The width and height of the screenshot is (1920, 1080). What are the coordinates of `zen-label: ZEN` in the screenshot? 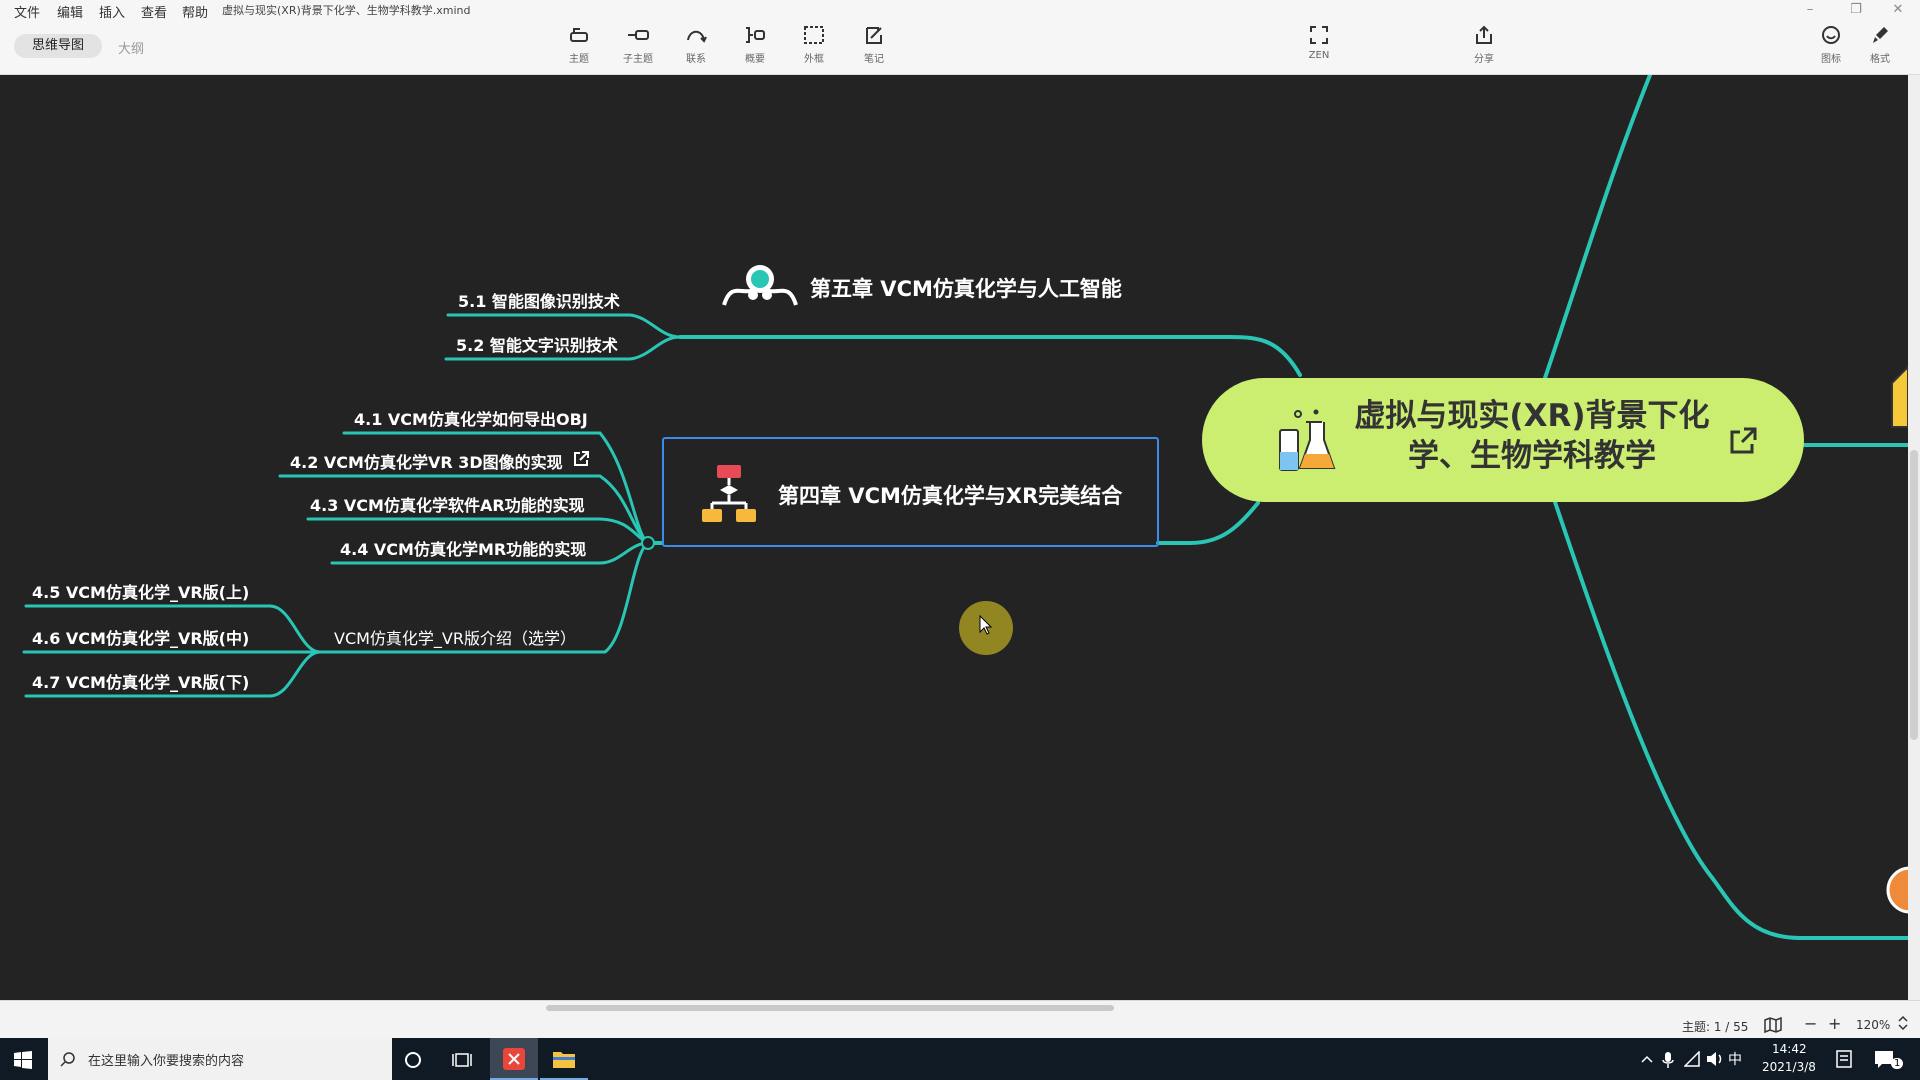 It's located at (1319, 55).